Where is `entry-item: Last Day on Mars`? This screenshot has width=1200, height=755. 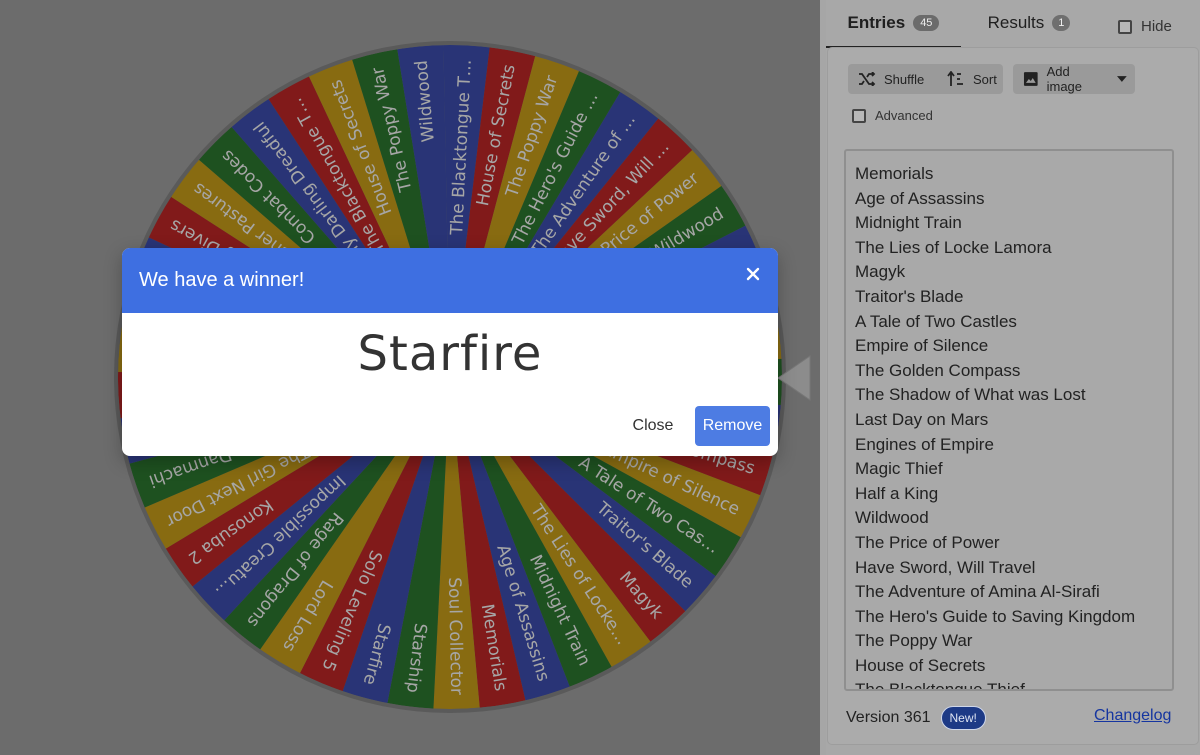 entry-item: Last Day on Mars is located at coordinates (922, 419).